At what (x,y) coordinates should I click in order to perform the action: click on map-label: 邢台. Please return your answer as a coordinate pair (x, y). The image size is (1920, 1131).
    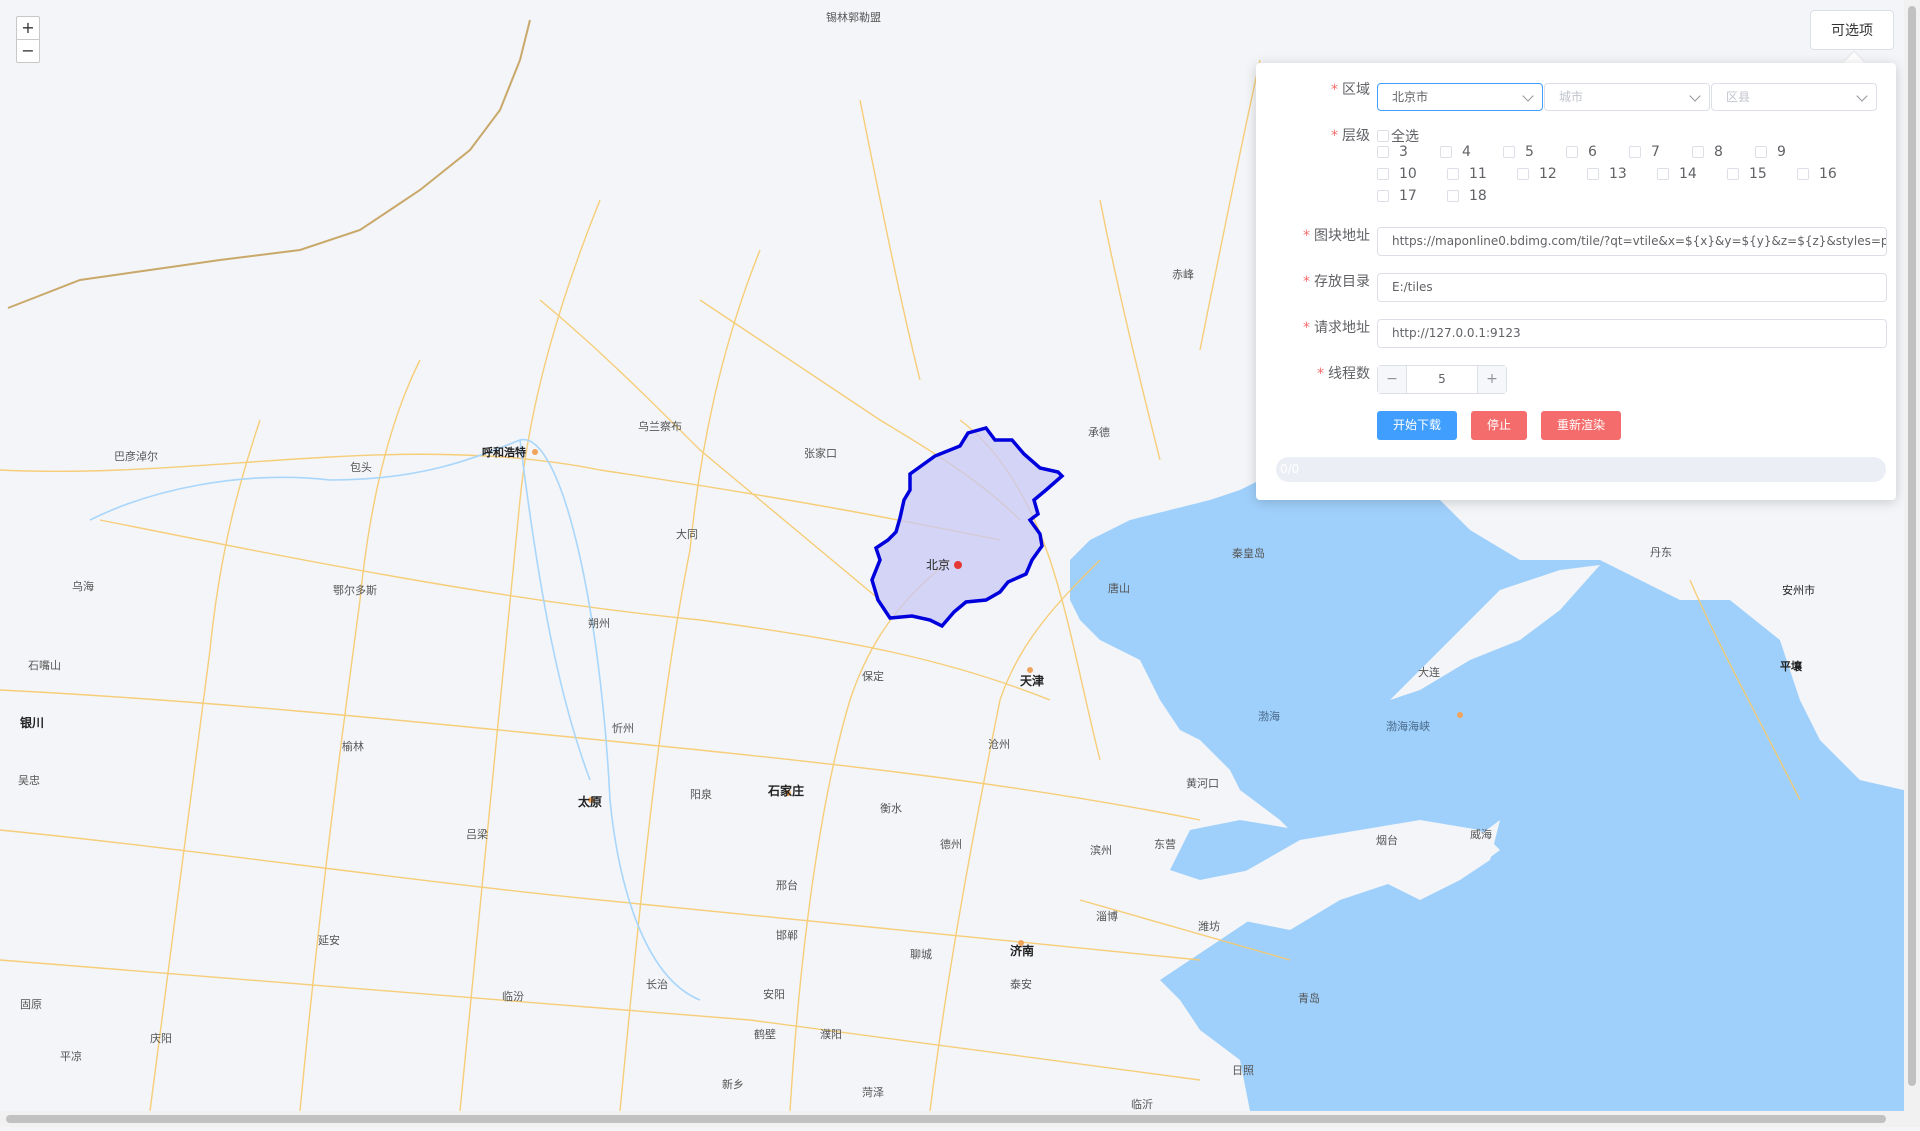
    Looking at the image, I should click on (787, 885).